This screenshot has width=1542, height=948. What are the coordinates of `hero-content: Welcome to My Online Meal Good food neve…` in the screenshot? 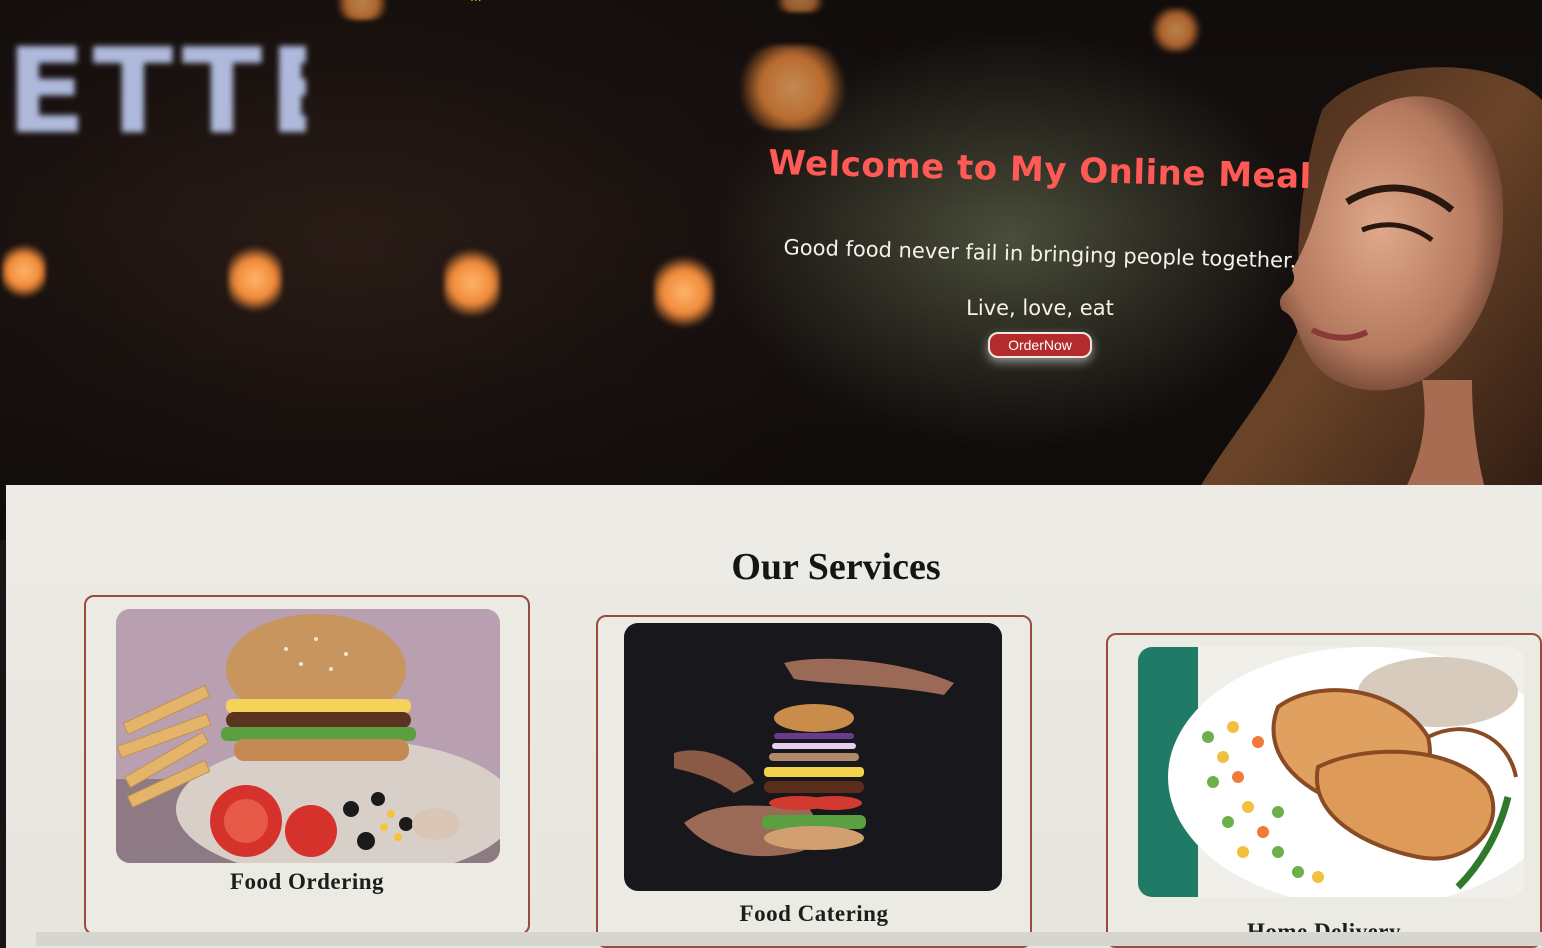 It's located at (1040, 250).